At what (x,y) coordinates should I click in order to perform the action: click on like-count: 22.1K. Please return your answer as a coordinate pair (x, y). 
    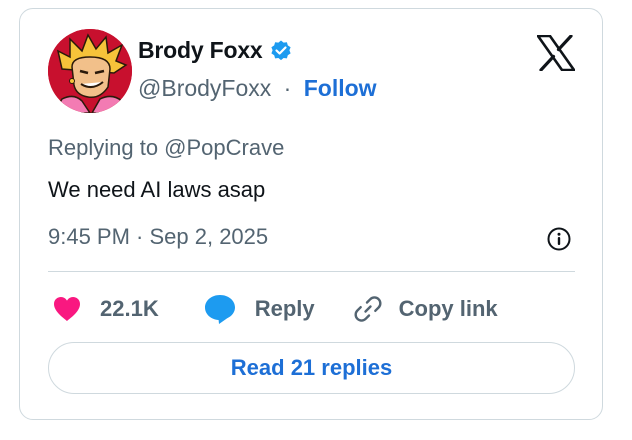
    Looking at the image, I should click on (129, 308).